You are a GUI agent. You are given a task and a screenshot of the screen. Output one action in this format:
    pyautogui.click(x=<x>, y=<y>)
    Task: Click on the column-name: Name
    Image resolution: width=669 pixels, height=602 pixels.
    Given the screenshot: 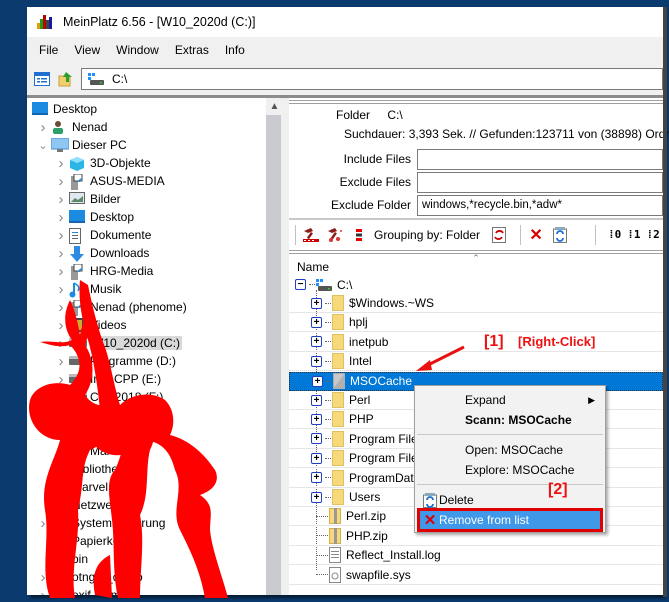 What is the action you would take?
    pyautogui.click(x=313, y=267)
    